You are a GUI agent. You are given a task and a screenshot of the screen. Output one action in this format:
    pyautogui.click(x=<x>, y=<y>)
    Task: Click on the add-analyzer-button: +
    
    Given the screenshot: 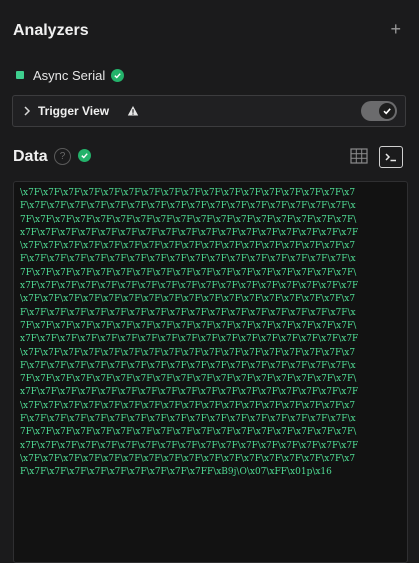 What is the action you would take?
    pyautogui.click(x=395, y=29)
    